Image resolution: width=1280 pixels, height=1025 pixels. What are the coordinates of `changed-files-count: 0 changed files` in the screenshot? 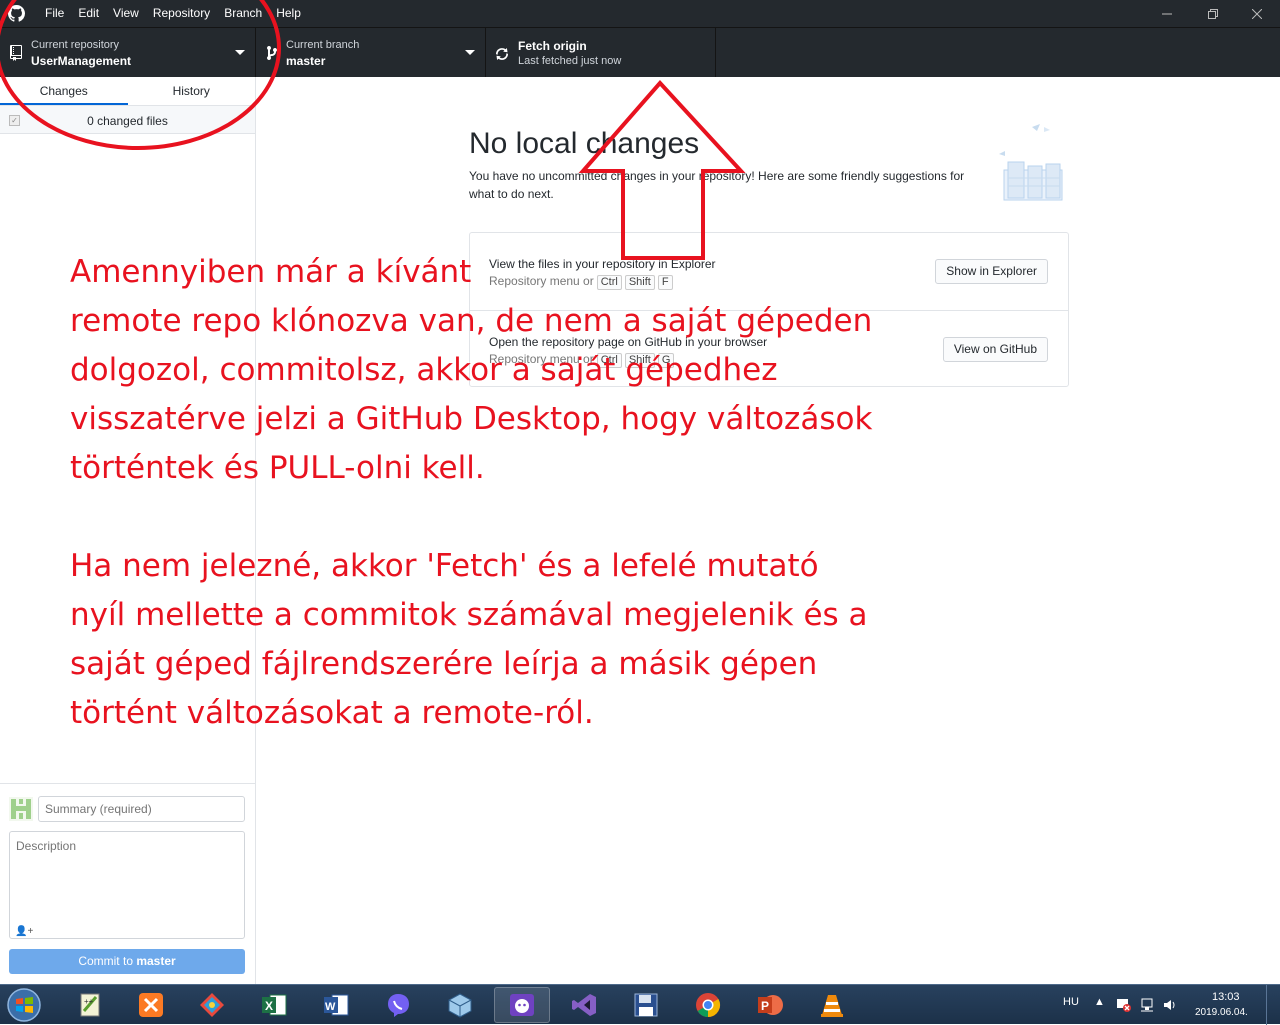 It's located at (127, 121).